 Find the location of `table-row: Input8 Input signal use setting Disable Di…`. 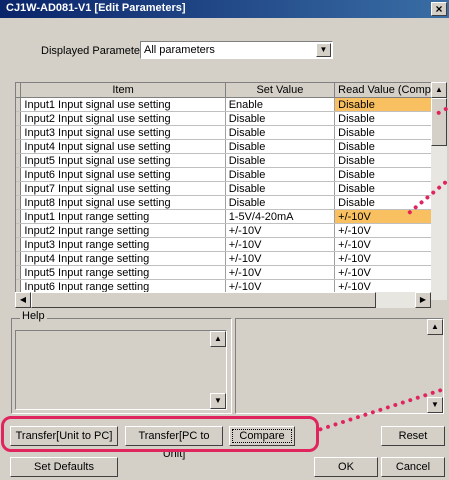

table-row: Input8 Input signal use setting Disable Di… is located at coordinates (230, 202).